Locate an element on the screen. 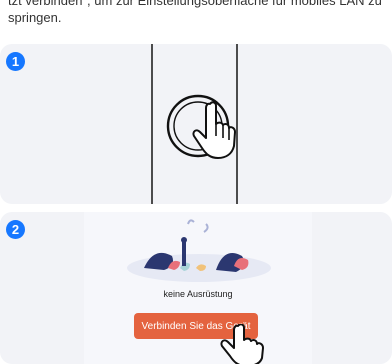  device-button-illustration is located at coordinates (194, 124).